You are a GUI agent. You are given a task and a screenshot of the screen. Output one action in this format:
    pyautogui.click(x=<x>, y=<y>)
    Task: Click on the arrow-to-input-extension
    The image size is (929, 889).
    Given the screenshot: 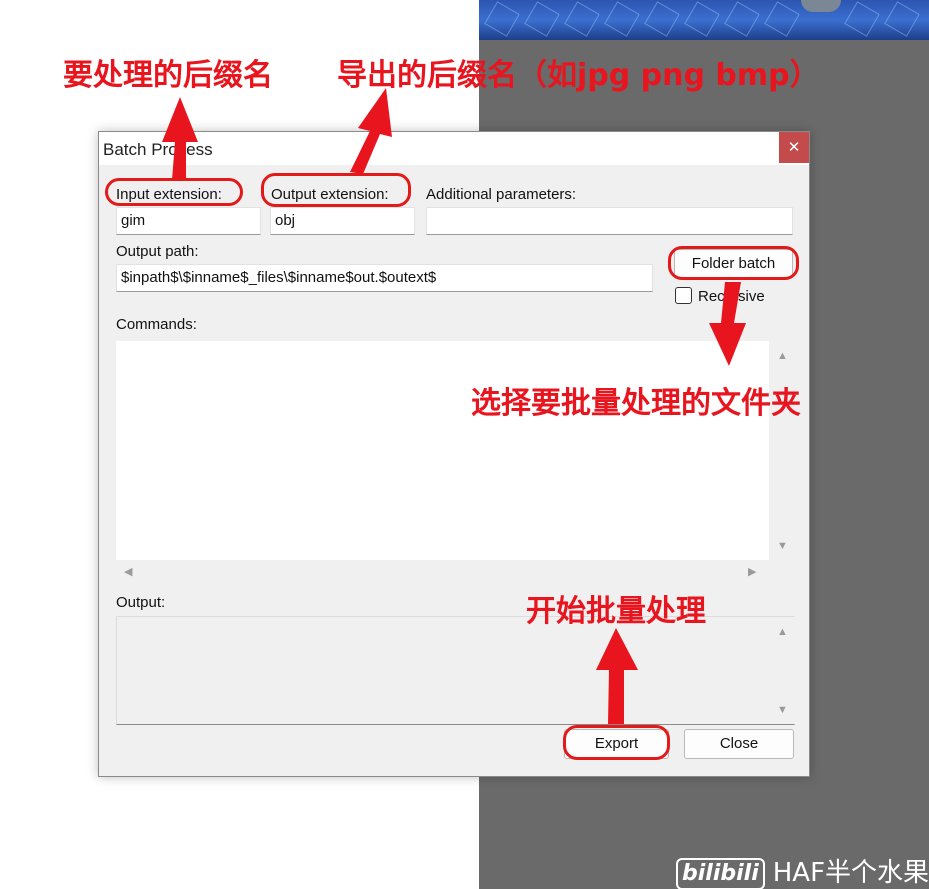 What is the action you would take?
    pyautogui.click(x=180, y=138)
    